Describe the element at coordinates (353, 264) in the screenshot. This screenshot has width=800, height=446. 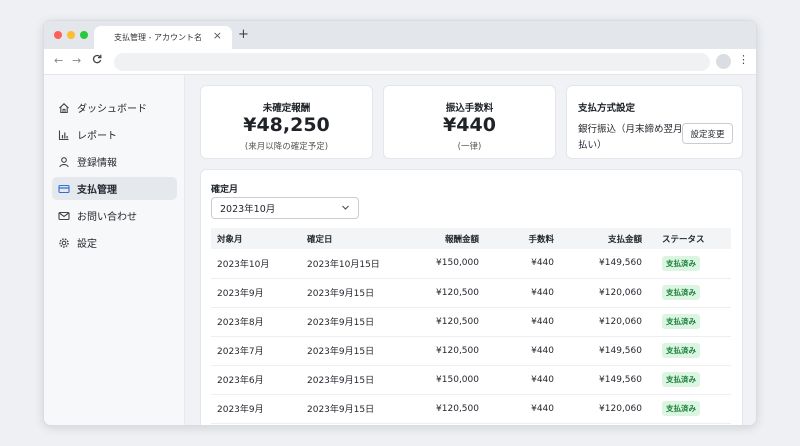
I see `confirmed-date-cell: 2023年10月15日` at that location.